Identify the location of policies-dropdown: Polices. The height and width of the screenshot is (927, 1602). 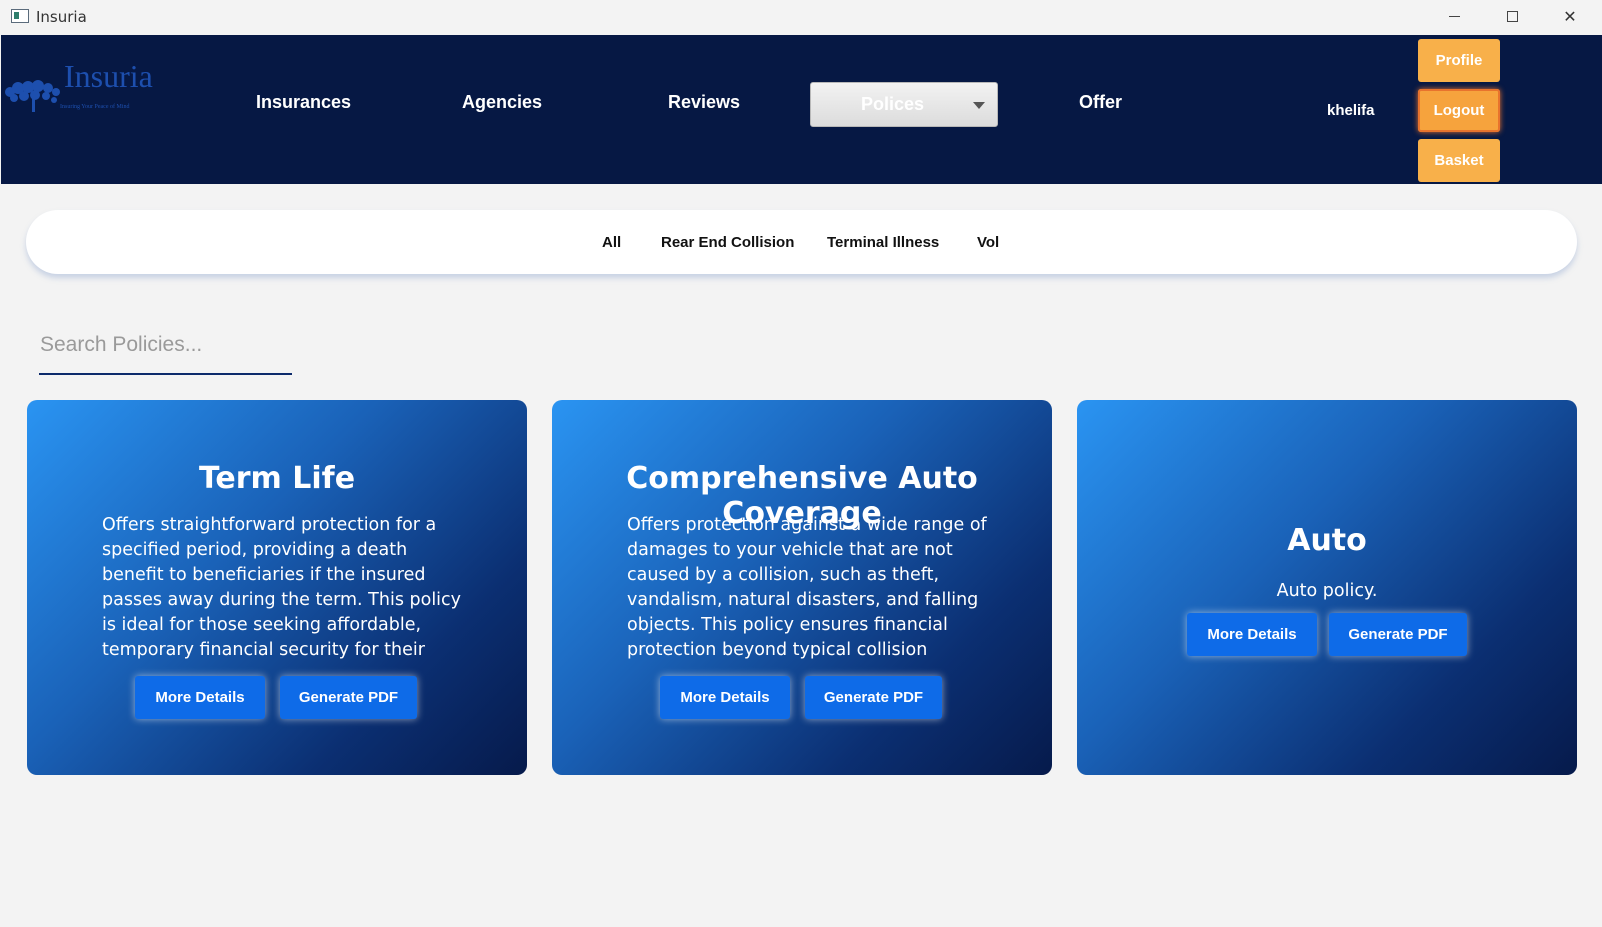
(904, 104).